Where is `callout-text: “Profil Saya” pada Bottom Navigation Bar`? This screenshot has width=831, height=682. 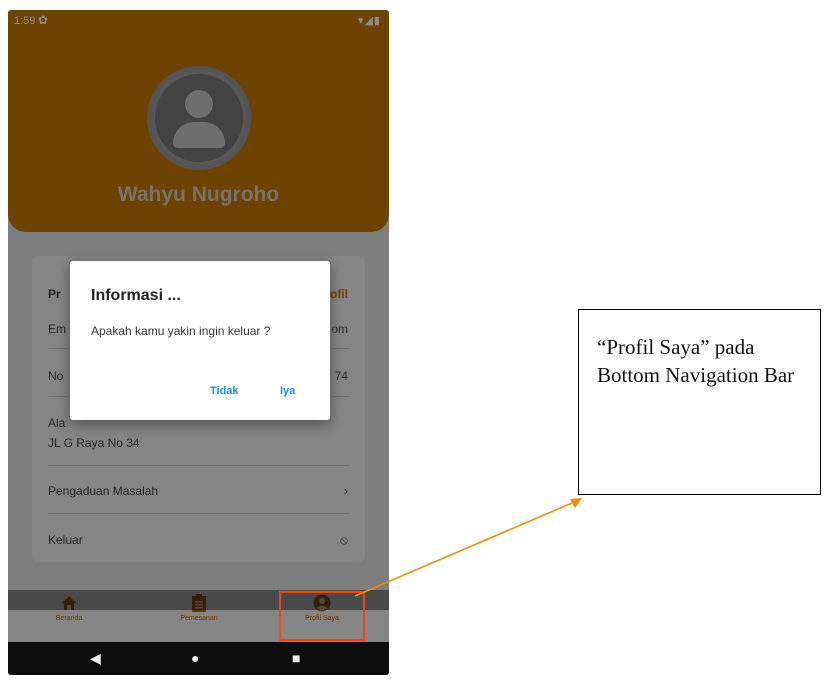 callout-text: “Profil Saya” pada Bottom Navigation Bar is located at coordinates (696, 361).